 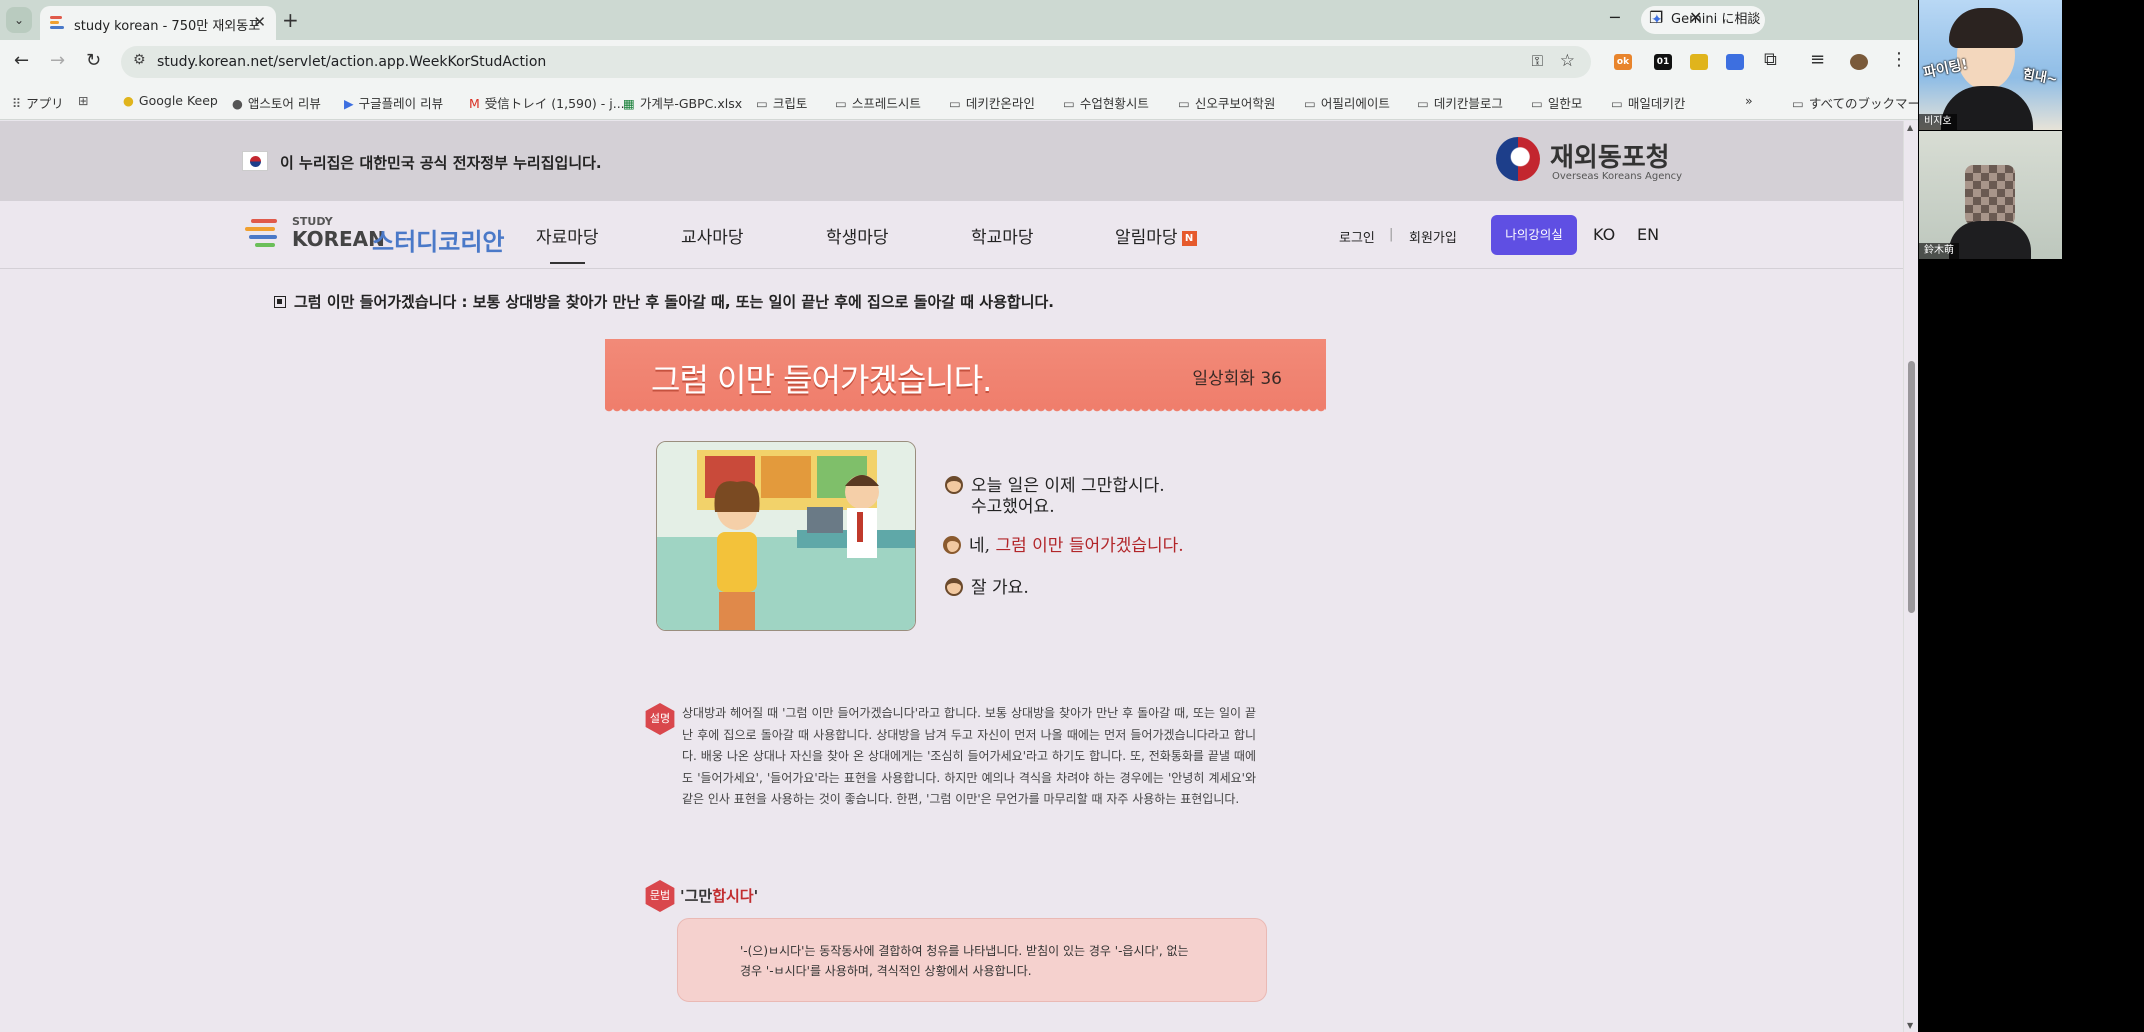 I want to click on tab-search-button: ⌄, so click(x=19, y=20).